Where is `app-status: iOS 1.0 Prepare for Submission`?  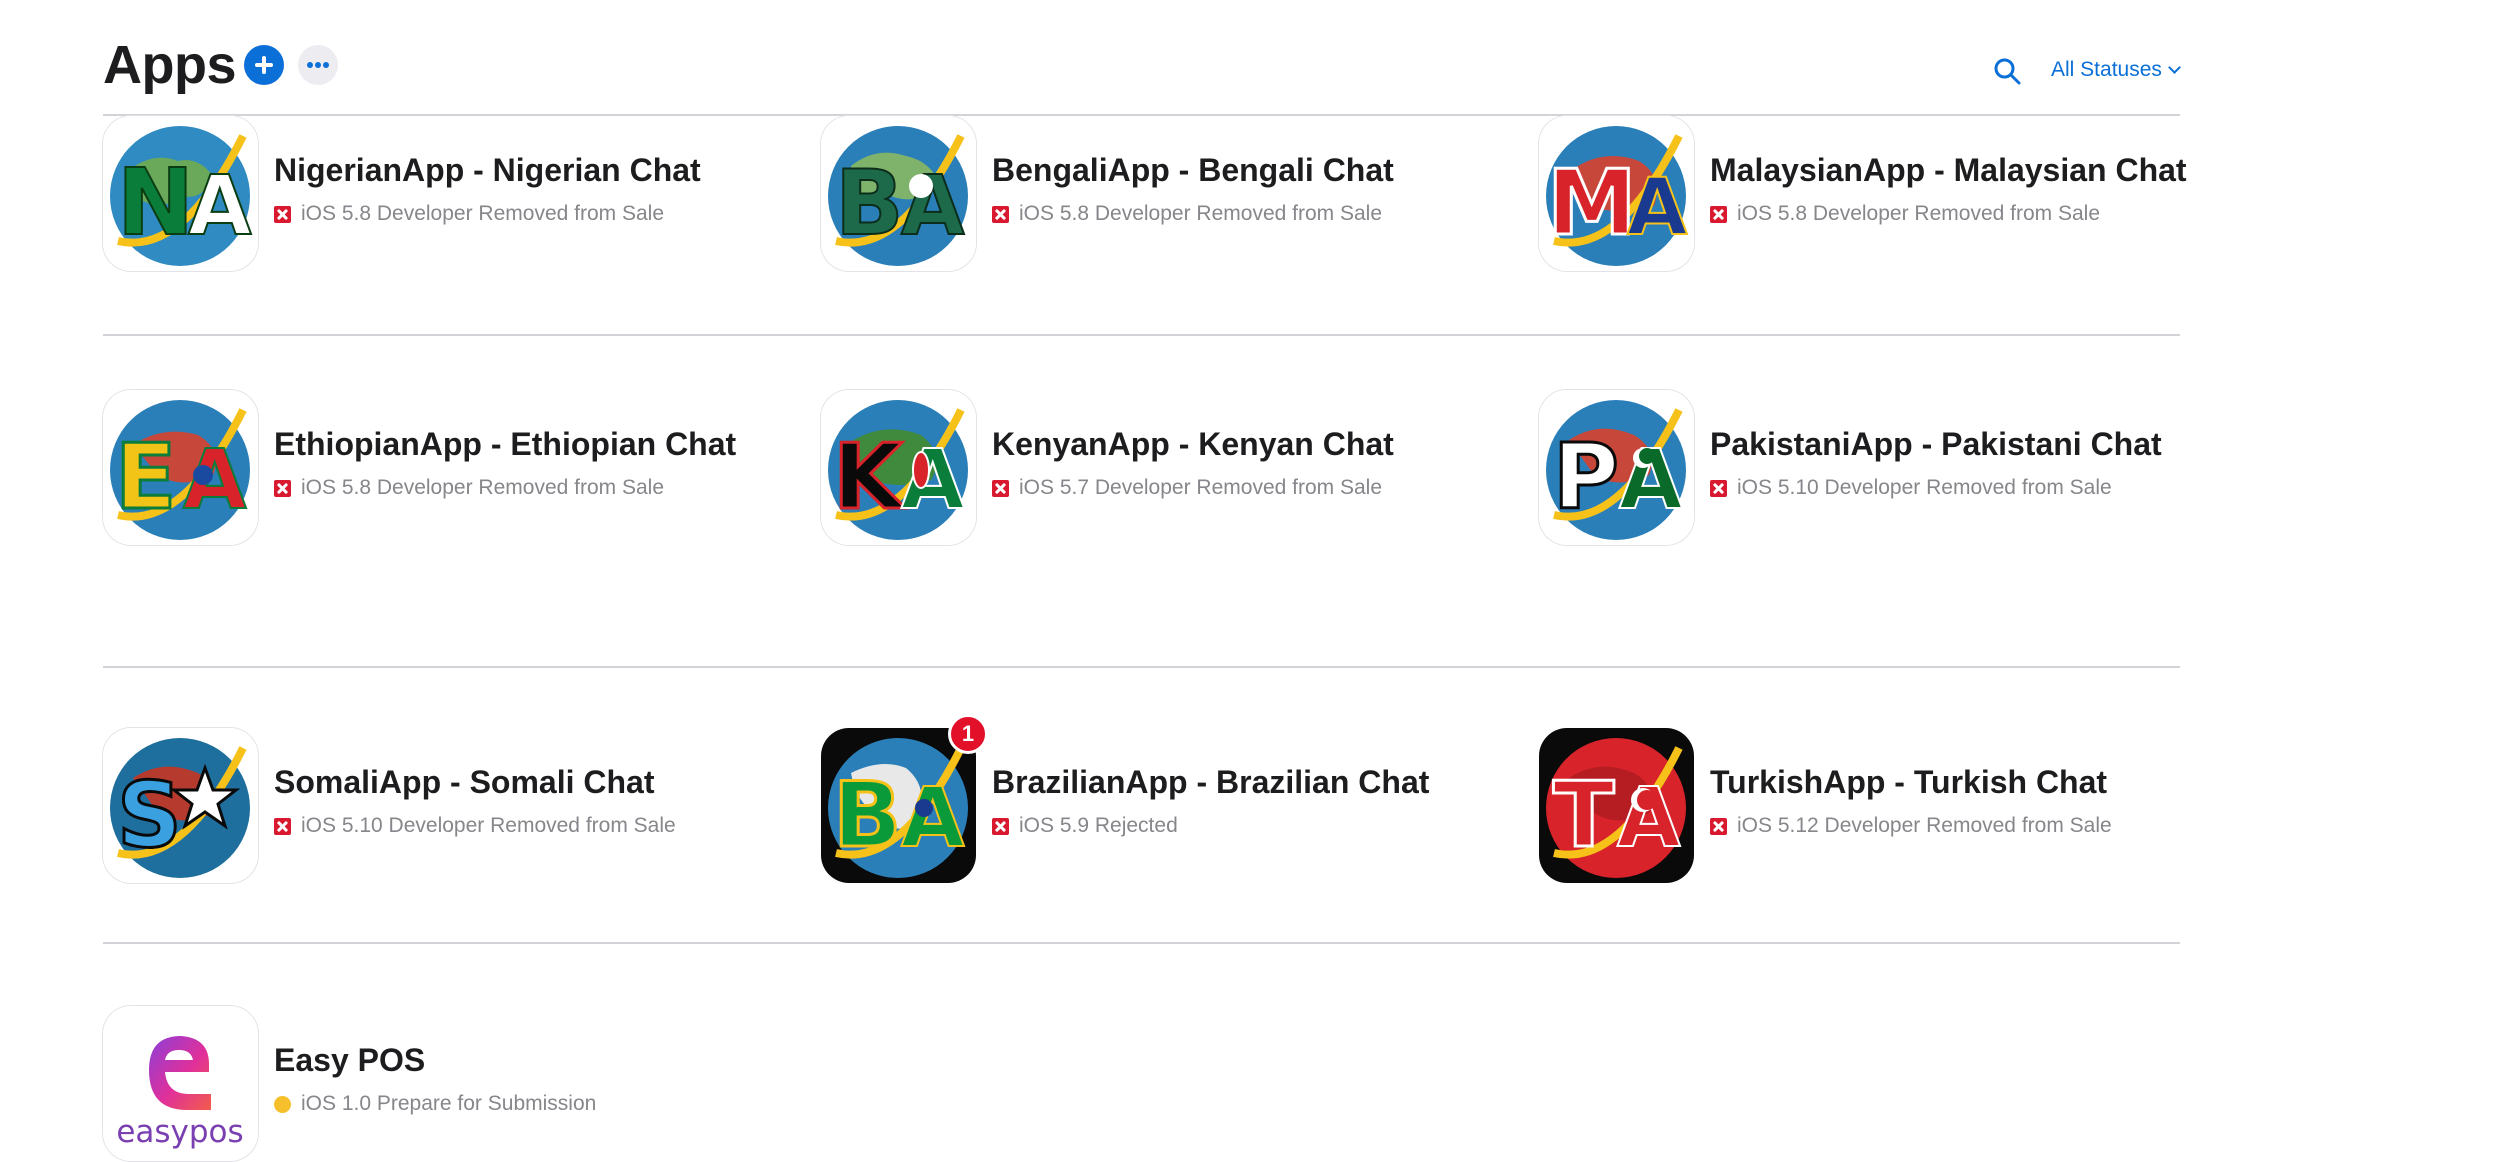 app-status: iOS 1.0 Prepare for Submission is located at coordinates (435, 1104).